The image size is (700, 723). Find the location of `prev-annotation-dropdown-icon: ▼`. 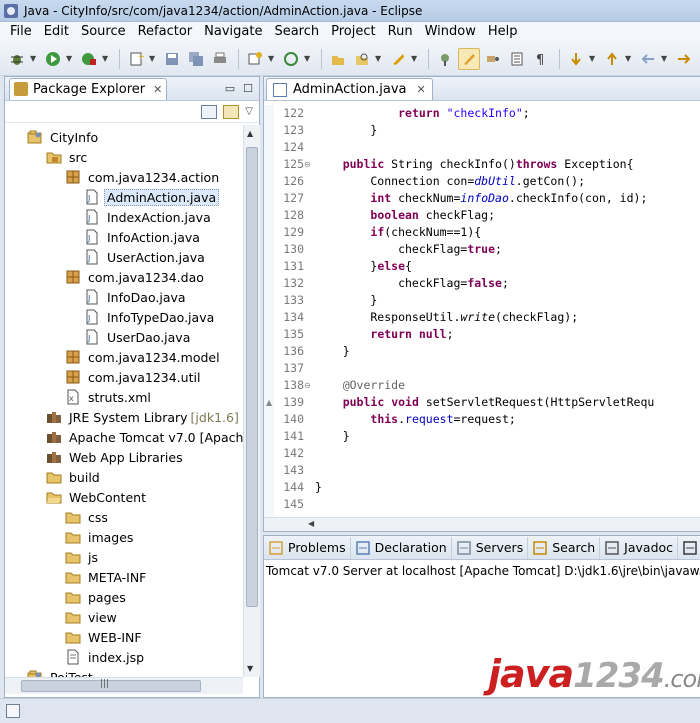

prev-annotation-dropdown-icon: ▼ is located at coordinates (593, 58).